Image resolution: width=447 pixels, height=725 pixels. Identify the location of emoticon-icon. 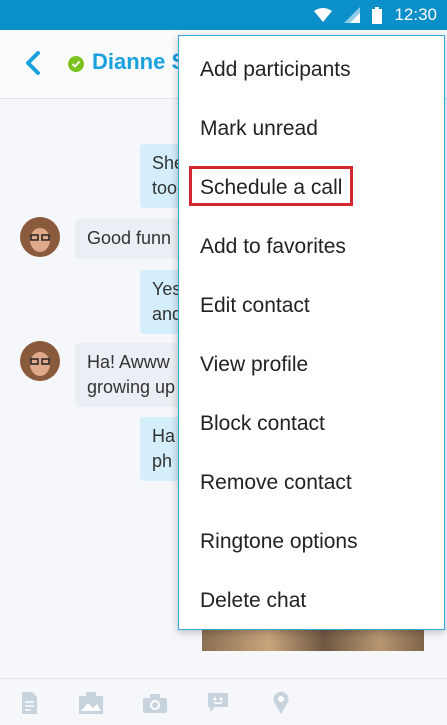
(218, 703).